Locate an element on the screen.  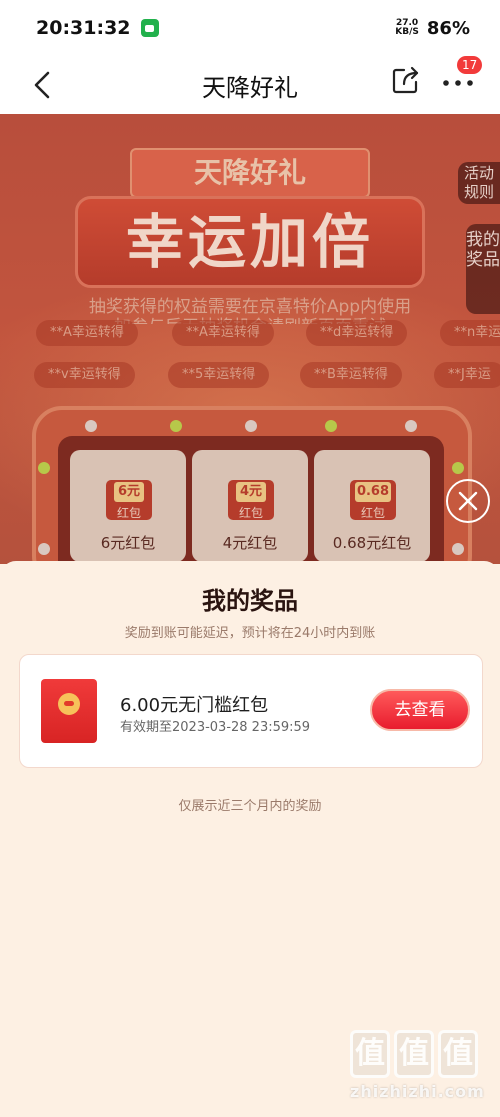
winner-ticker-item: **d幸运转得 is located at coordinates (357, 333).